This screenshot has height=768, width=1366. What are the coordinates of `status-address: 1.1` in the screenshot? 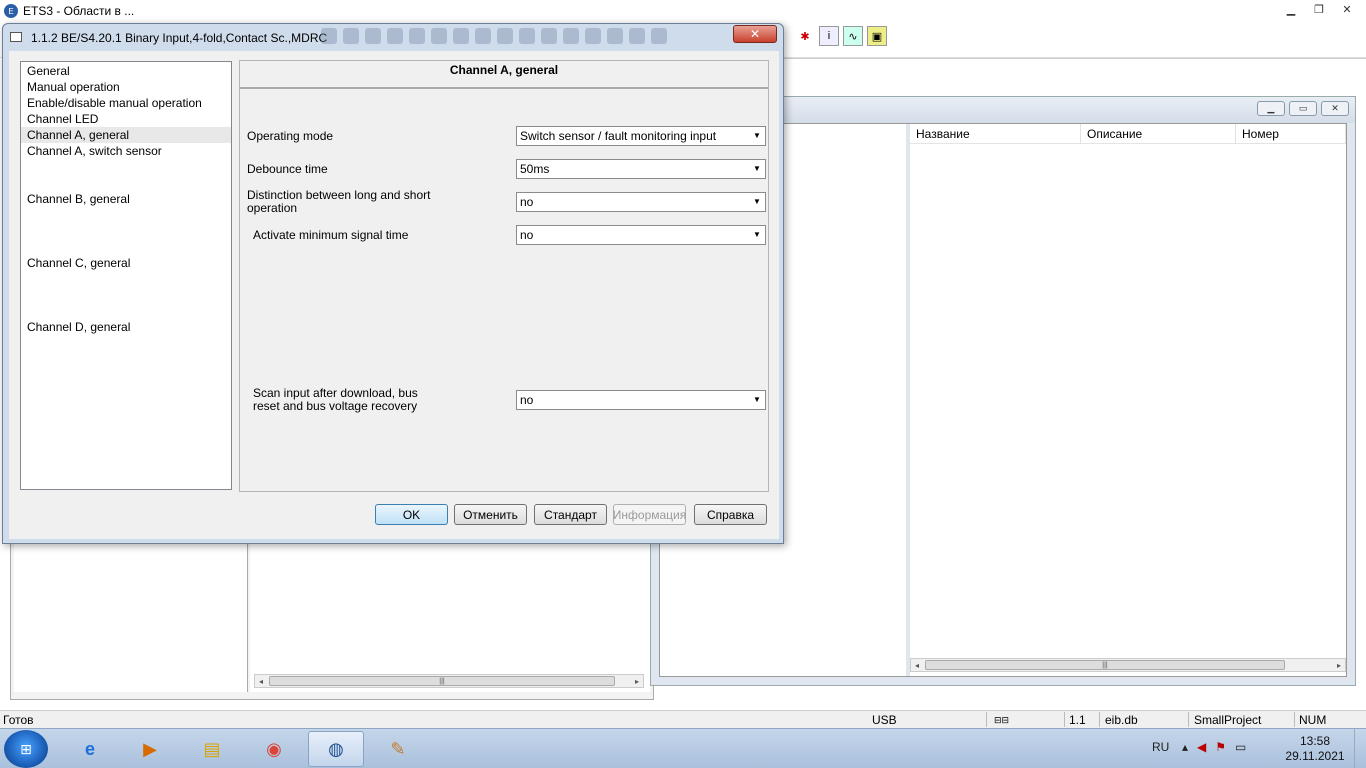 It's located at (1077, 720).